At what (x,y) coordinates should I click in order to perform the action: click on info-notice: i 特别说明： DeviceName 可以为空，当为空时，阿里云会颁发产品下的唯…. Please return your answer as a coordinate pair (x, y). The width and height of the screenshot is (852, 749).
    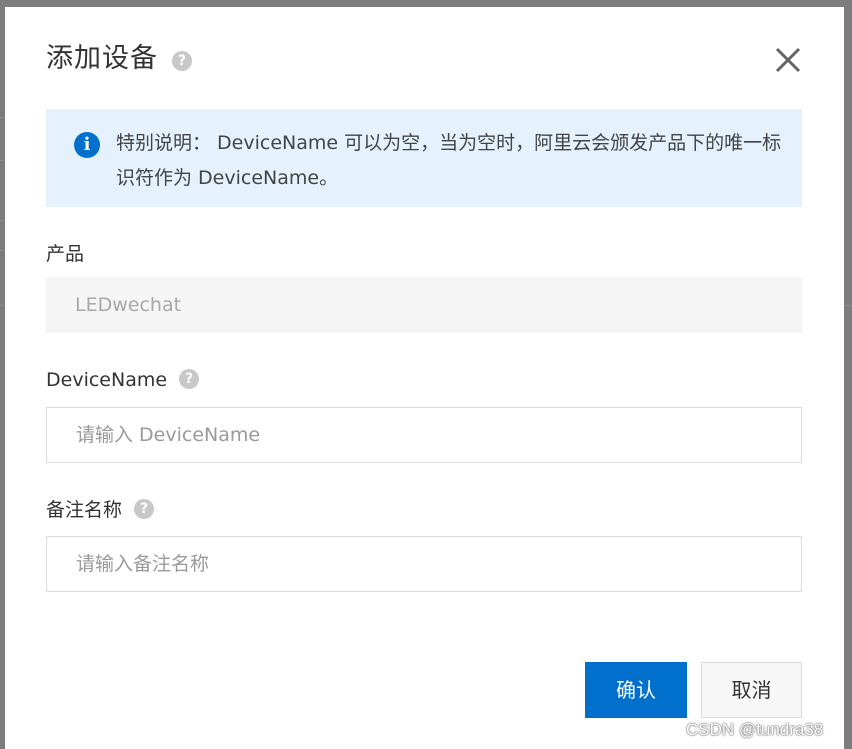
    Looking at the image, I should click on (424, 158).